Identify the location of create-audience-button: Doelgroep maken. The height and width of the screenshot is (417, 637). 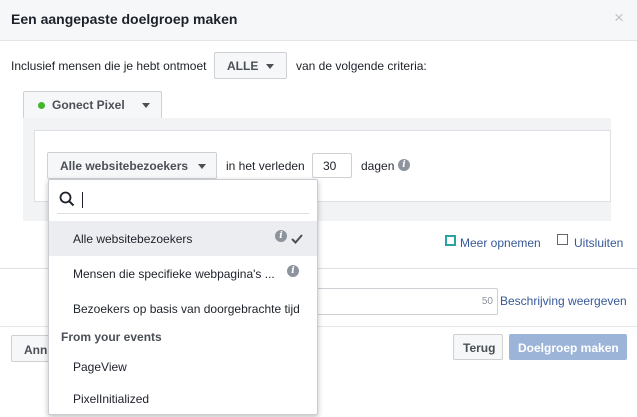
(568, 347).